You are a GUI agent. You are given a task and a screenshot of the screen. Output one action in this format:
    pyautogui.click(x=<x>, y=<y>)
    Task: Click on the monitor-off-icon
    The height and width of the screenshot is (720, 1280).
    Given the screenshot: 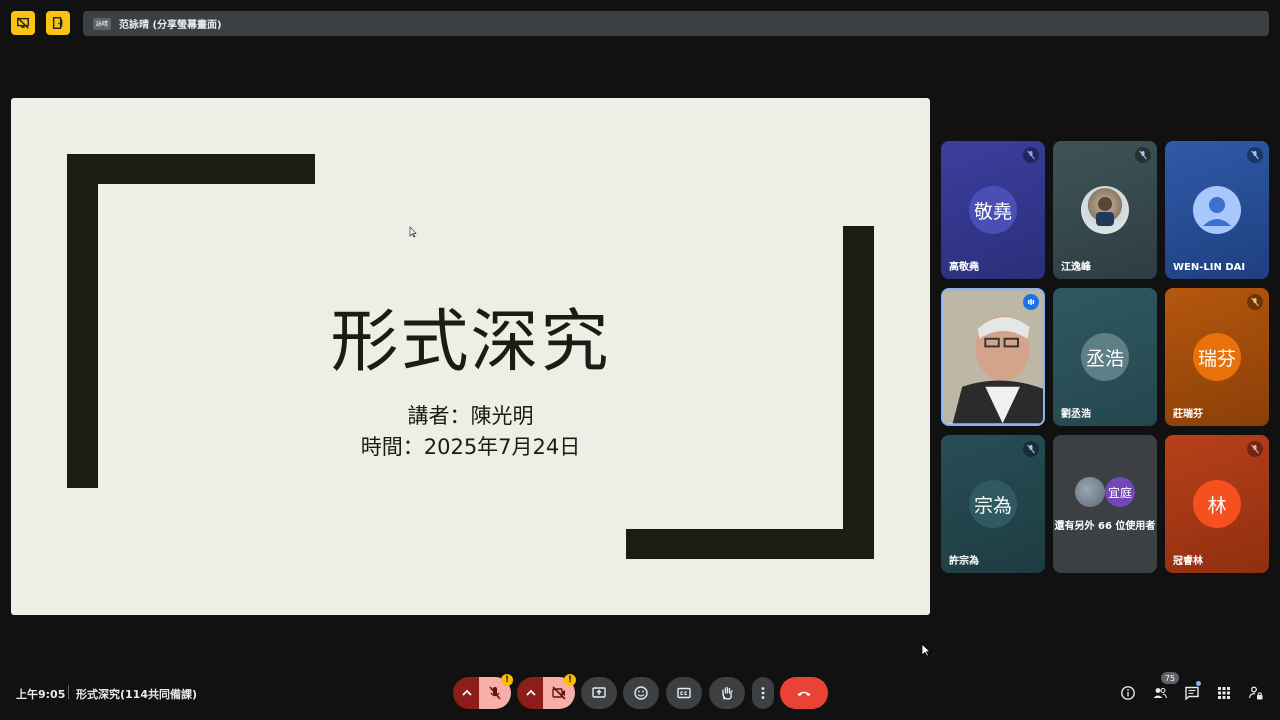 What is the action you would take?
    pyautogui.click(x=23, y=23)
    